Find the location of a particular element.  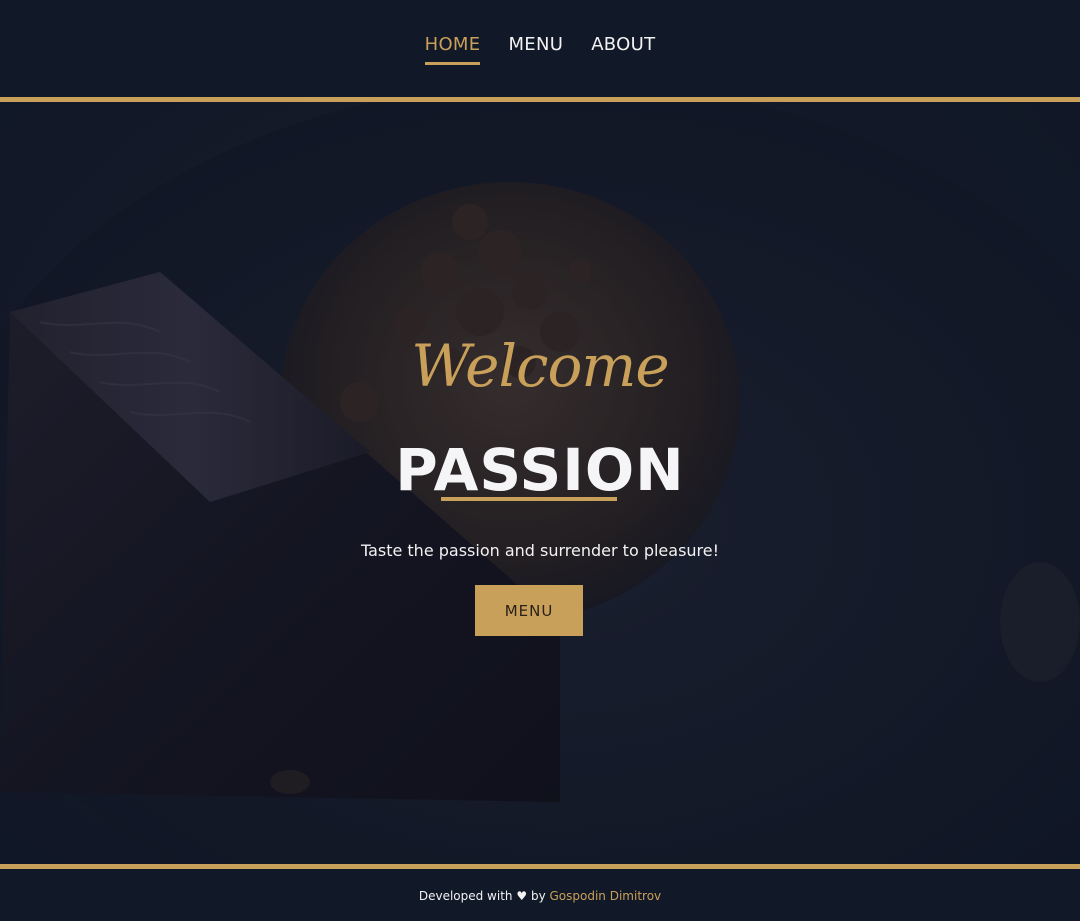

menu-button: MENU is located at coordinates (529, 610).